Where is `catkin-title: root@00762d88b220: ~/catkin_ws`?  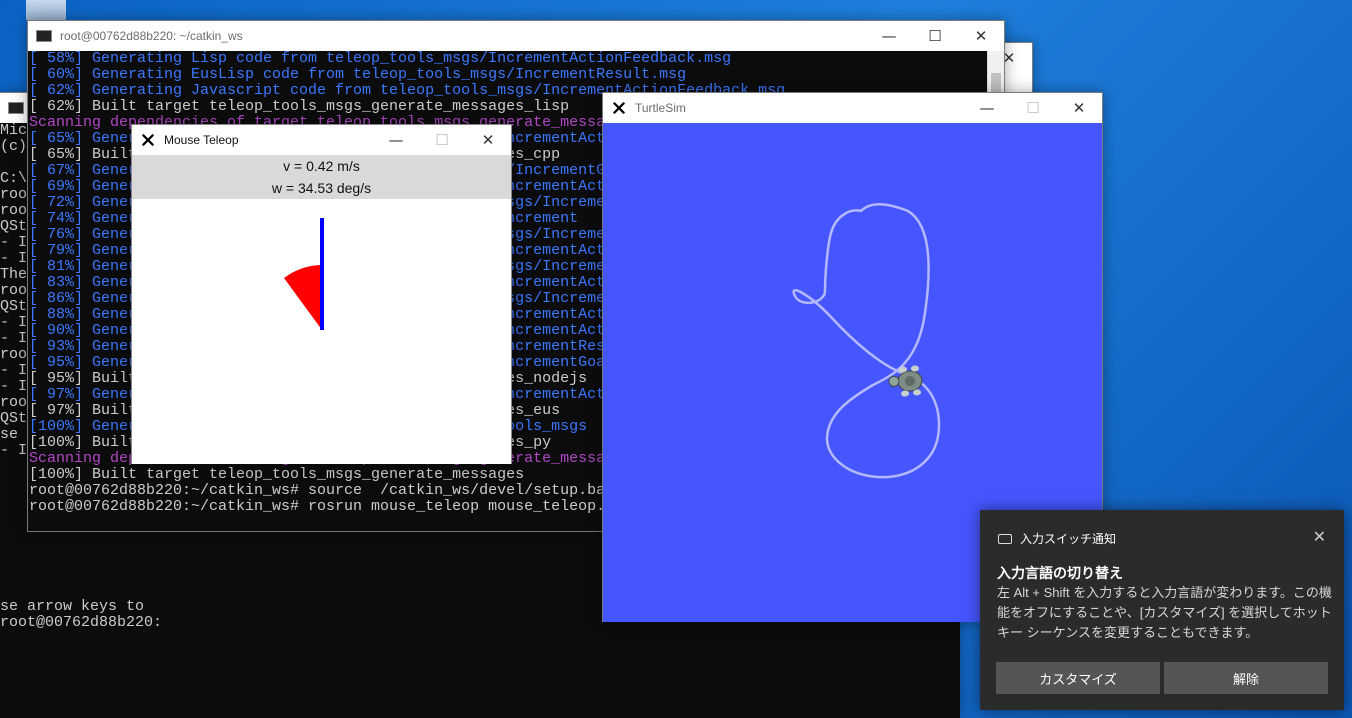
catkin-title: root@00762d88b220: ~/catkin_ws is located at coordinates (151, 36).